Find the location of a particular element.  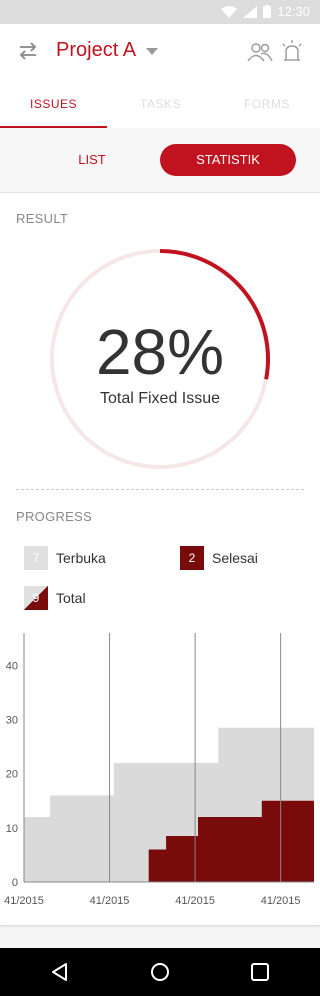

legend-terbuka: 7 Terbuka is located at coordinates (65, 558).